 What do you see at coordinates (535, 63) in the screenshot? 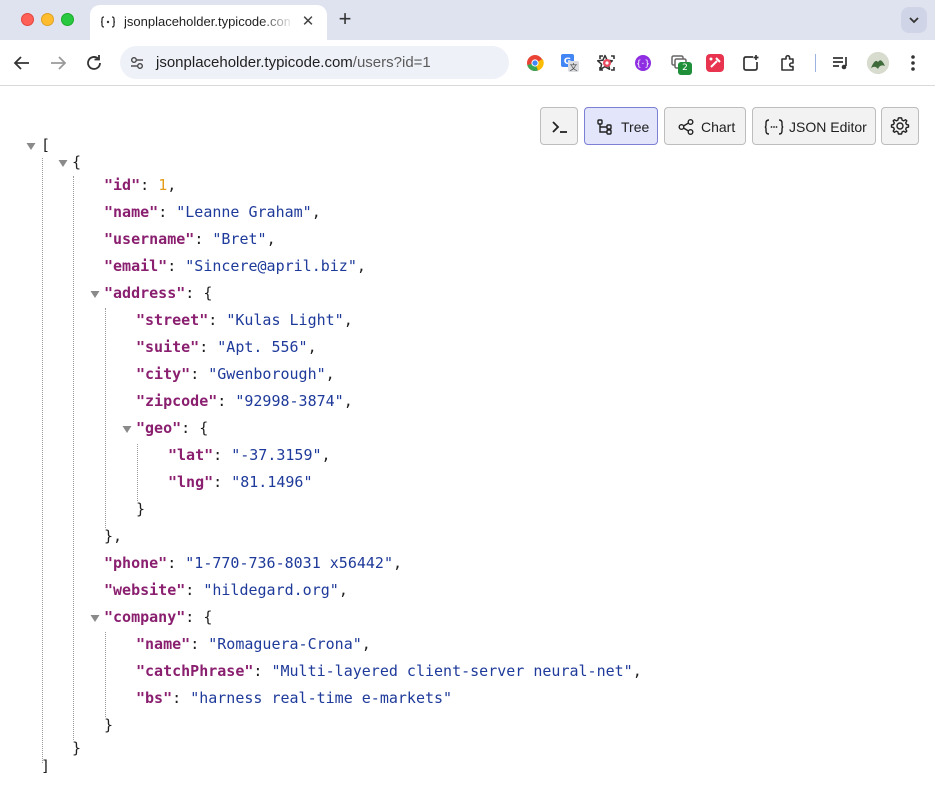
I see `chrome-extension-icon` at bounding box center [535, 63].